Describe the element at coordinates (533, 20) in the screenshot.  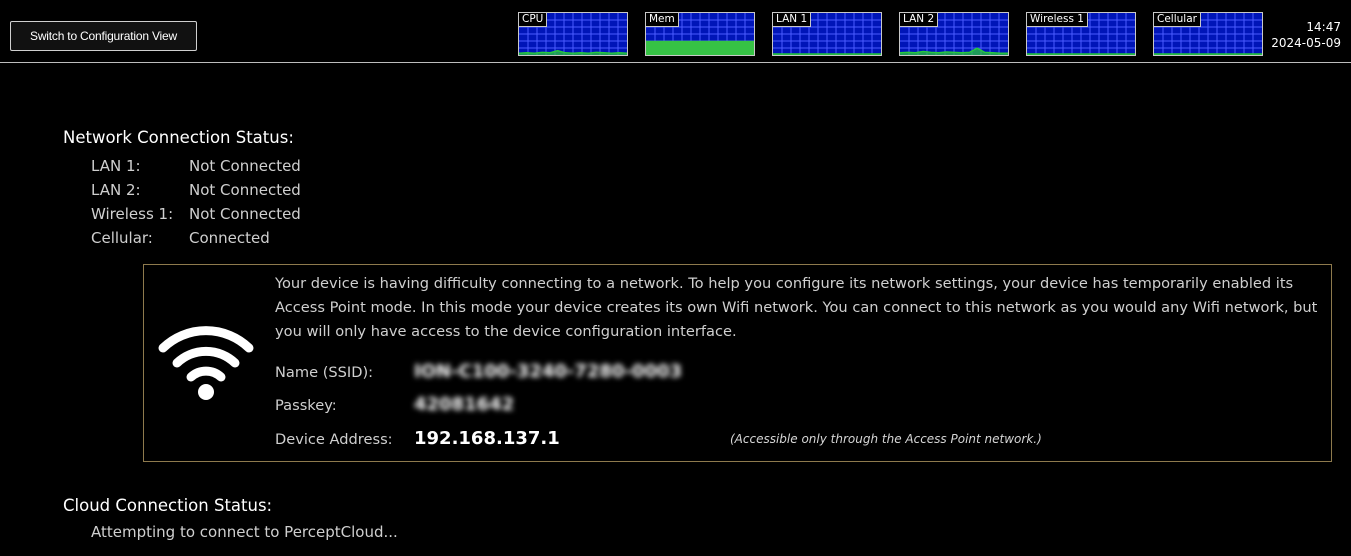
I see `cpu-monitor-label: CPU` at that location.